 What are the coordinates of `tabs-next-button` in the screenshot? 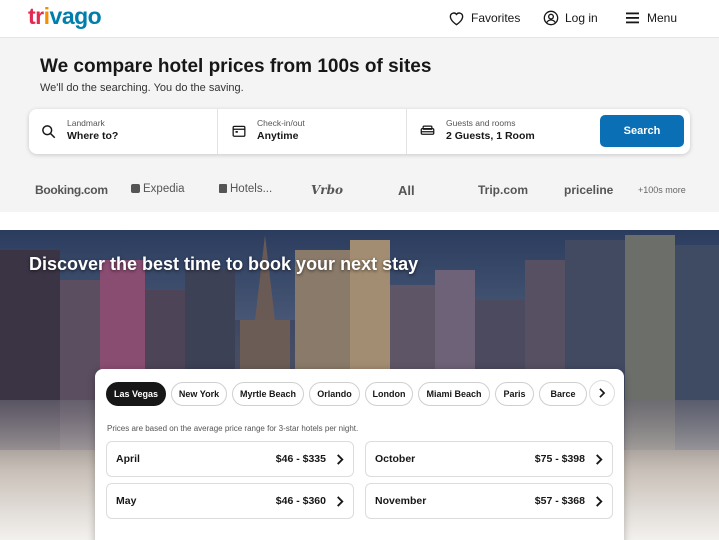 It's located at (602, 393).